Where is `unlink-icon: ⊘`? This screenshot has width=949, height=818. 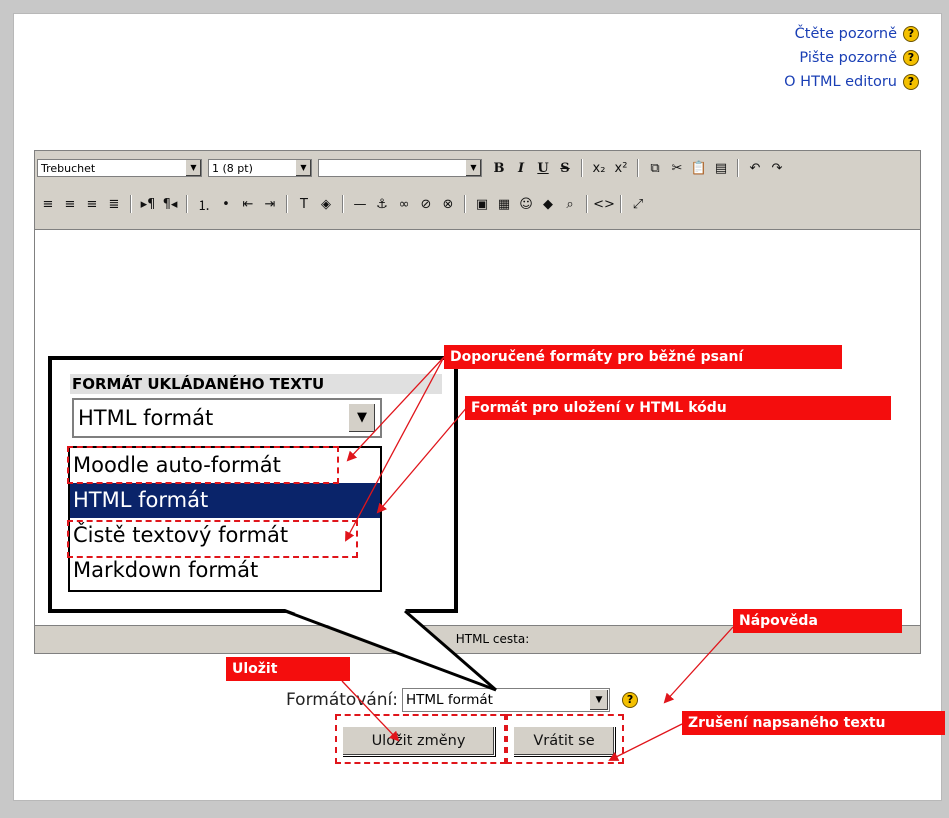
unlink-icon: ⊘ is located at coordinates (426, 204).